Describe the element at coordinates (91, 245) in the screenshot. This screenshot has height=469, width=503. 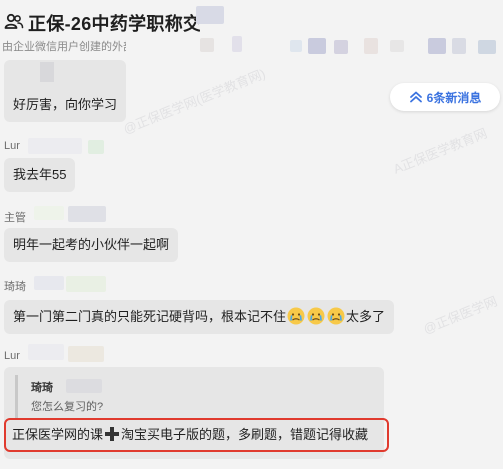
I see `message-bubble: 明年一起考的小伙伴一起啊` at that location.